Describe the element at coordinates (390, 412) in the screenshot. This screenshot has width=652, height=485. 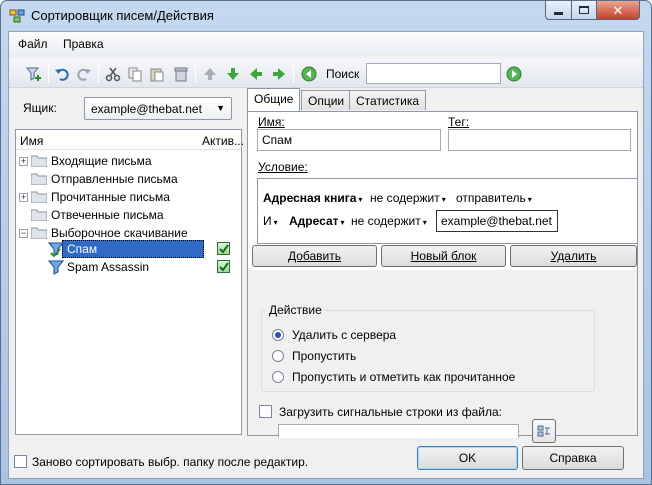
I see `load-lines-label: Загрузить сигнальные строки из файла:` at that location.